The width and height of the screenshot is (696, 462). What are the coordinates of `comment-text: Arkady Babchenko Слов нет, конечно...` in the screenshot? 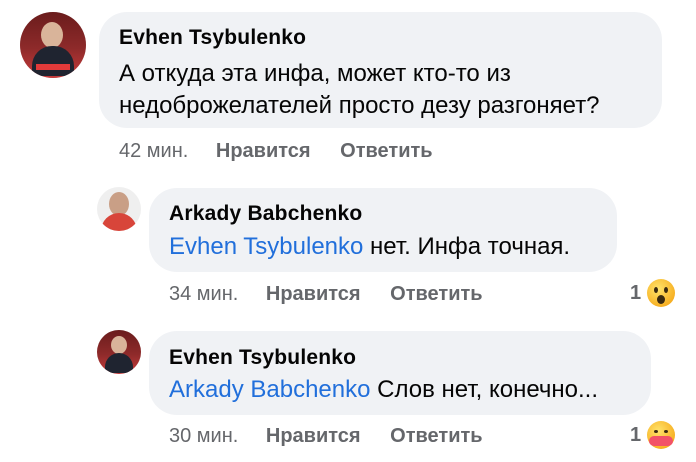 It's located at (383, 390).